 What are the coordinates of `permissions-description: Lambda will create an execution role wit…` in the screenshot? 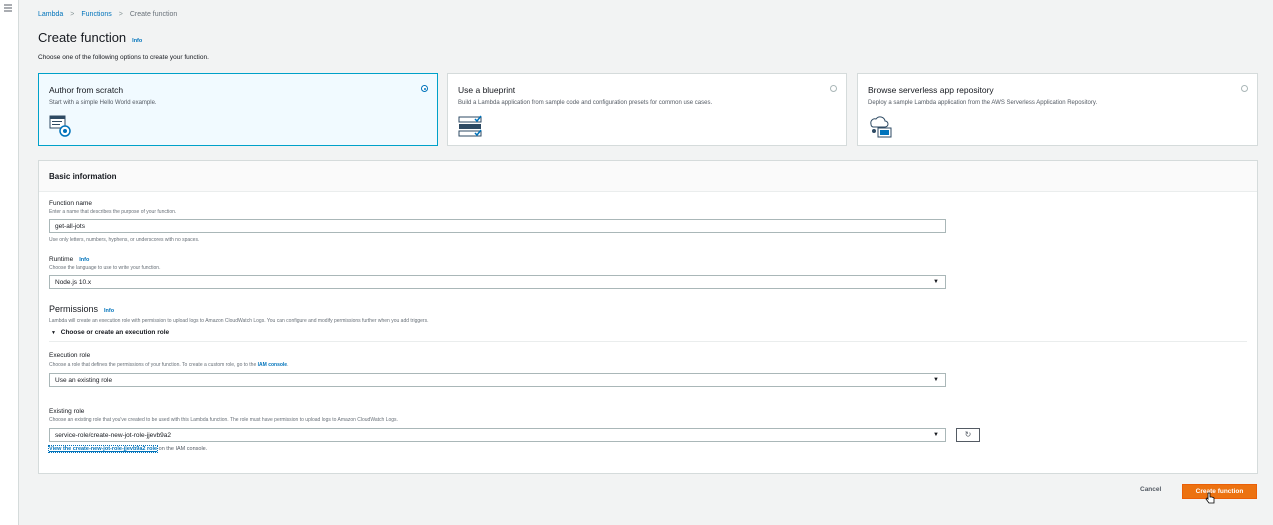 It's located at (239, 321).